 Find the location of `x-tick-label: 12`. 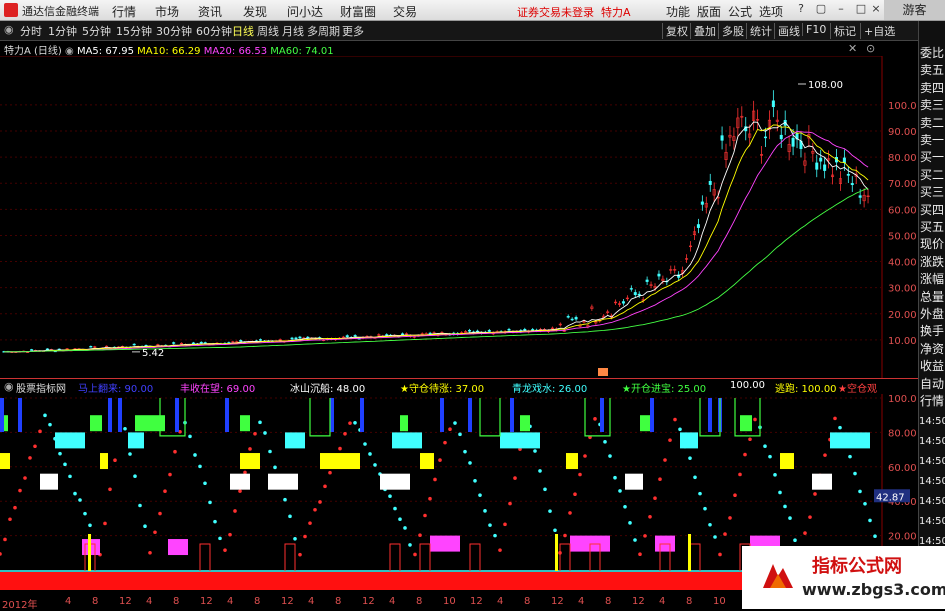

x-tick-label: 12 is located at coordinates (476, 601).